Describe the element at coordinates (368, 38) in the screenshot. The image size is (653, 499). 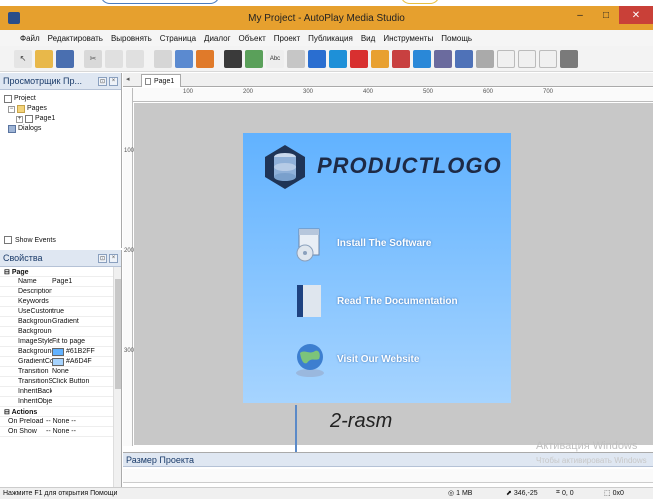
I see `menu-view: Вид` at that location.